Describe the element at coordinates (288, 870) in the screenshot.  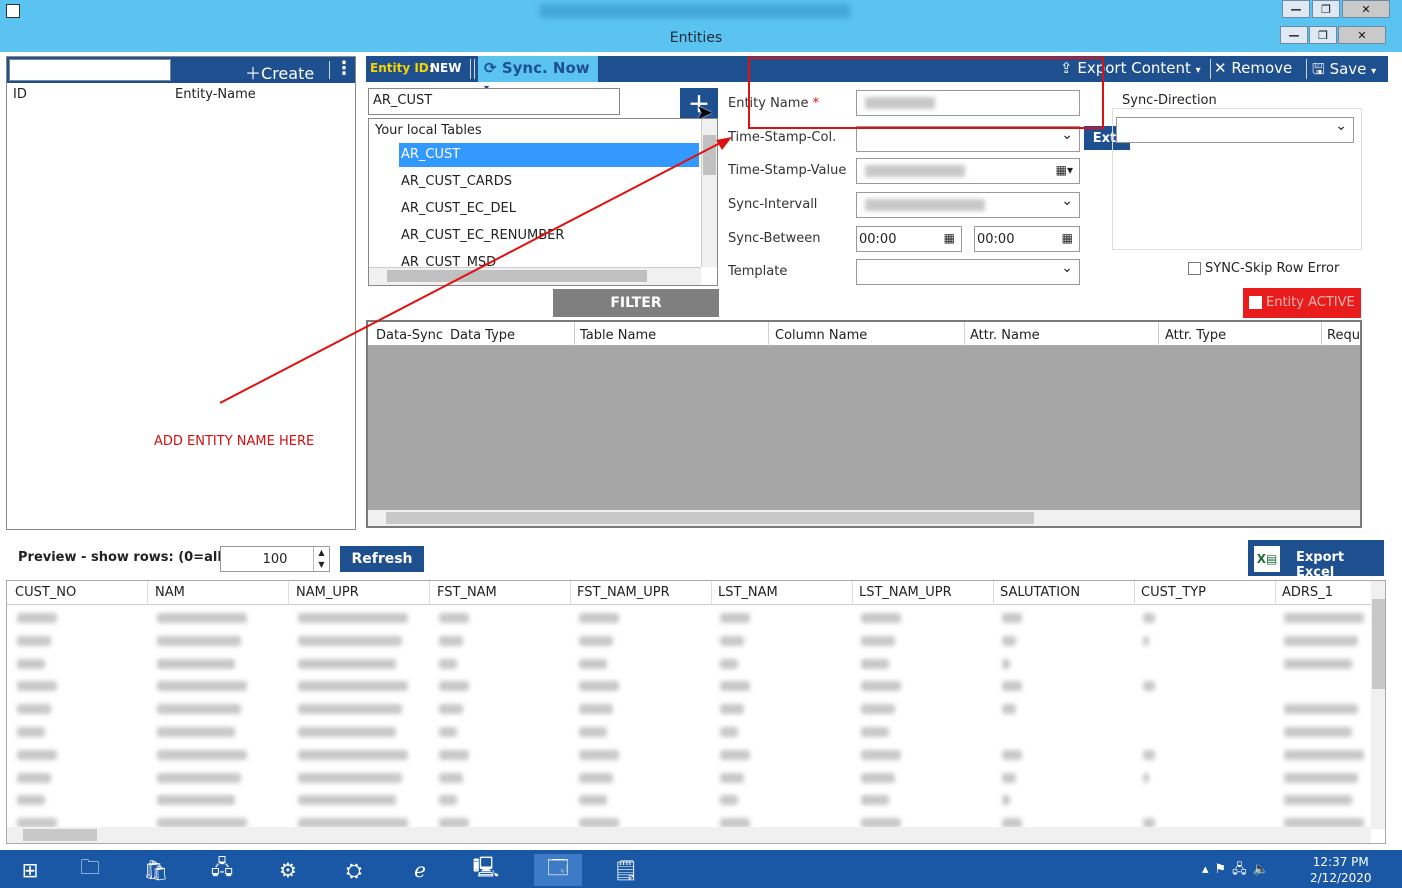
I see `app-icon: ⚙` at that location.